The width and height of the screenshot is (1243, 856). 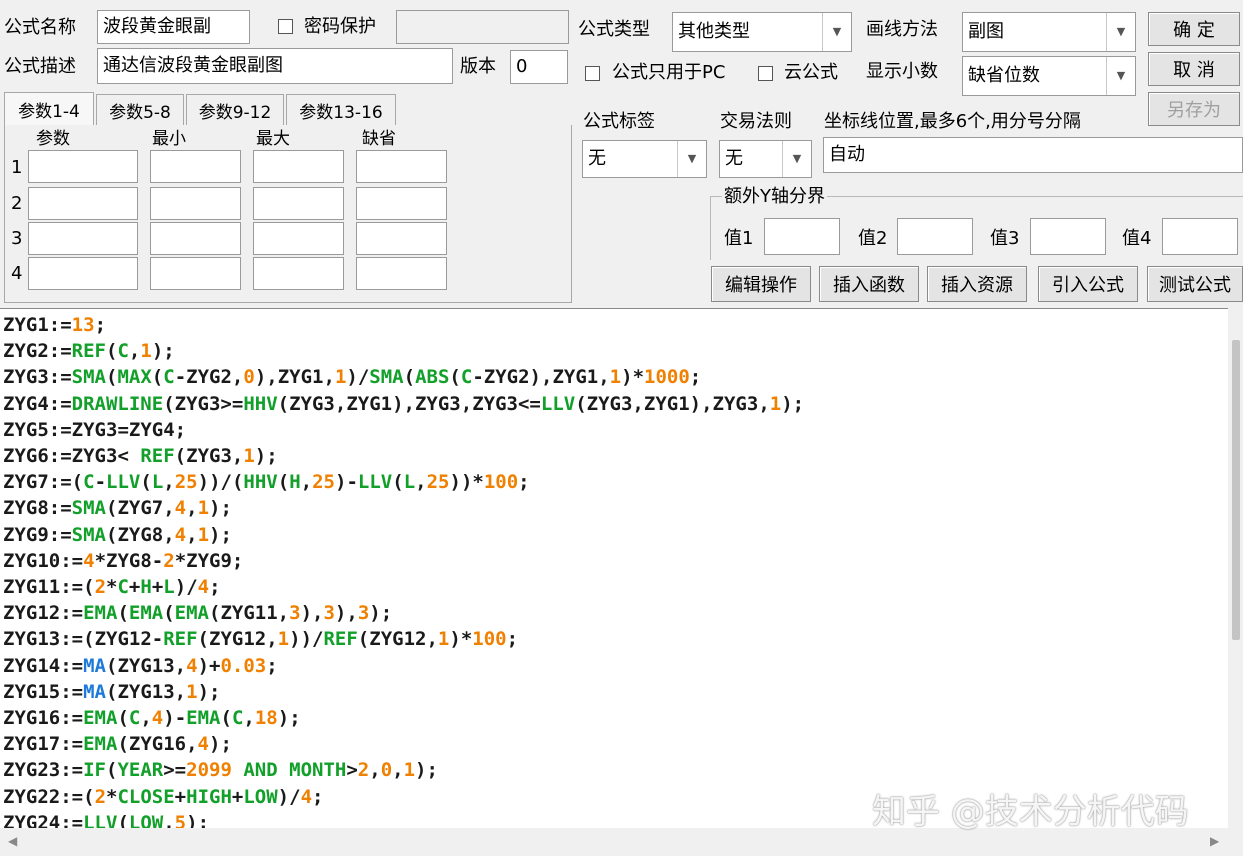 I want to click on ok-button: 确 定, so click(x=1194, y=29).